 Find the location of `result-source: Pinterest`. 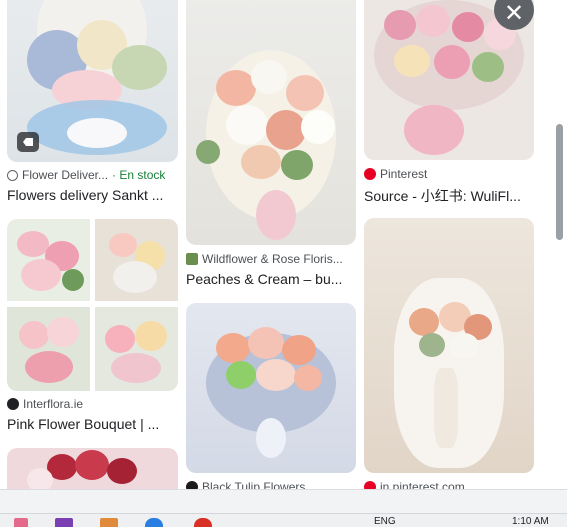

result-source: Pinterest is located at coordinates (395, 174).